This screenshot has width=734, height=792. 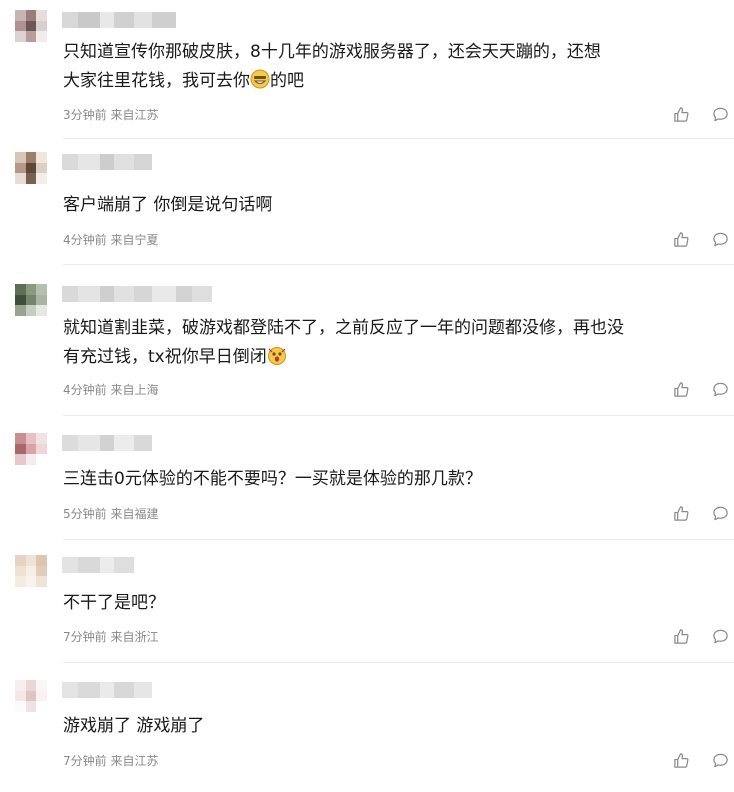 What do you see at coordinates (260, 79) in the screenshot?
I see `grinning-face-emoji-icon` at bounding box center [260, 79].